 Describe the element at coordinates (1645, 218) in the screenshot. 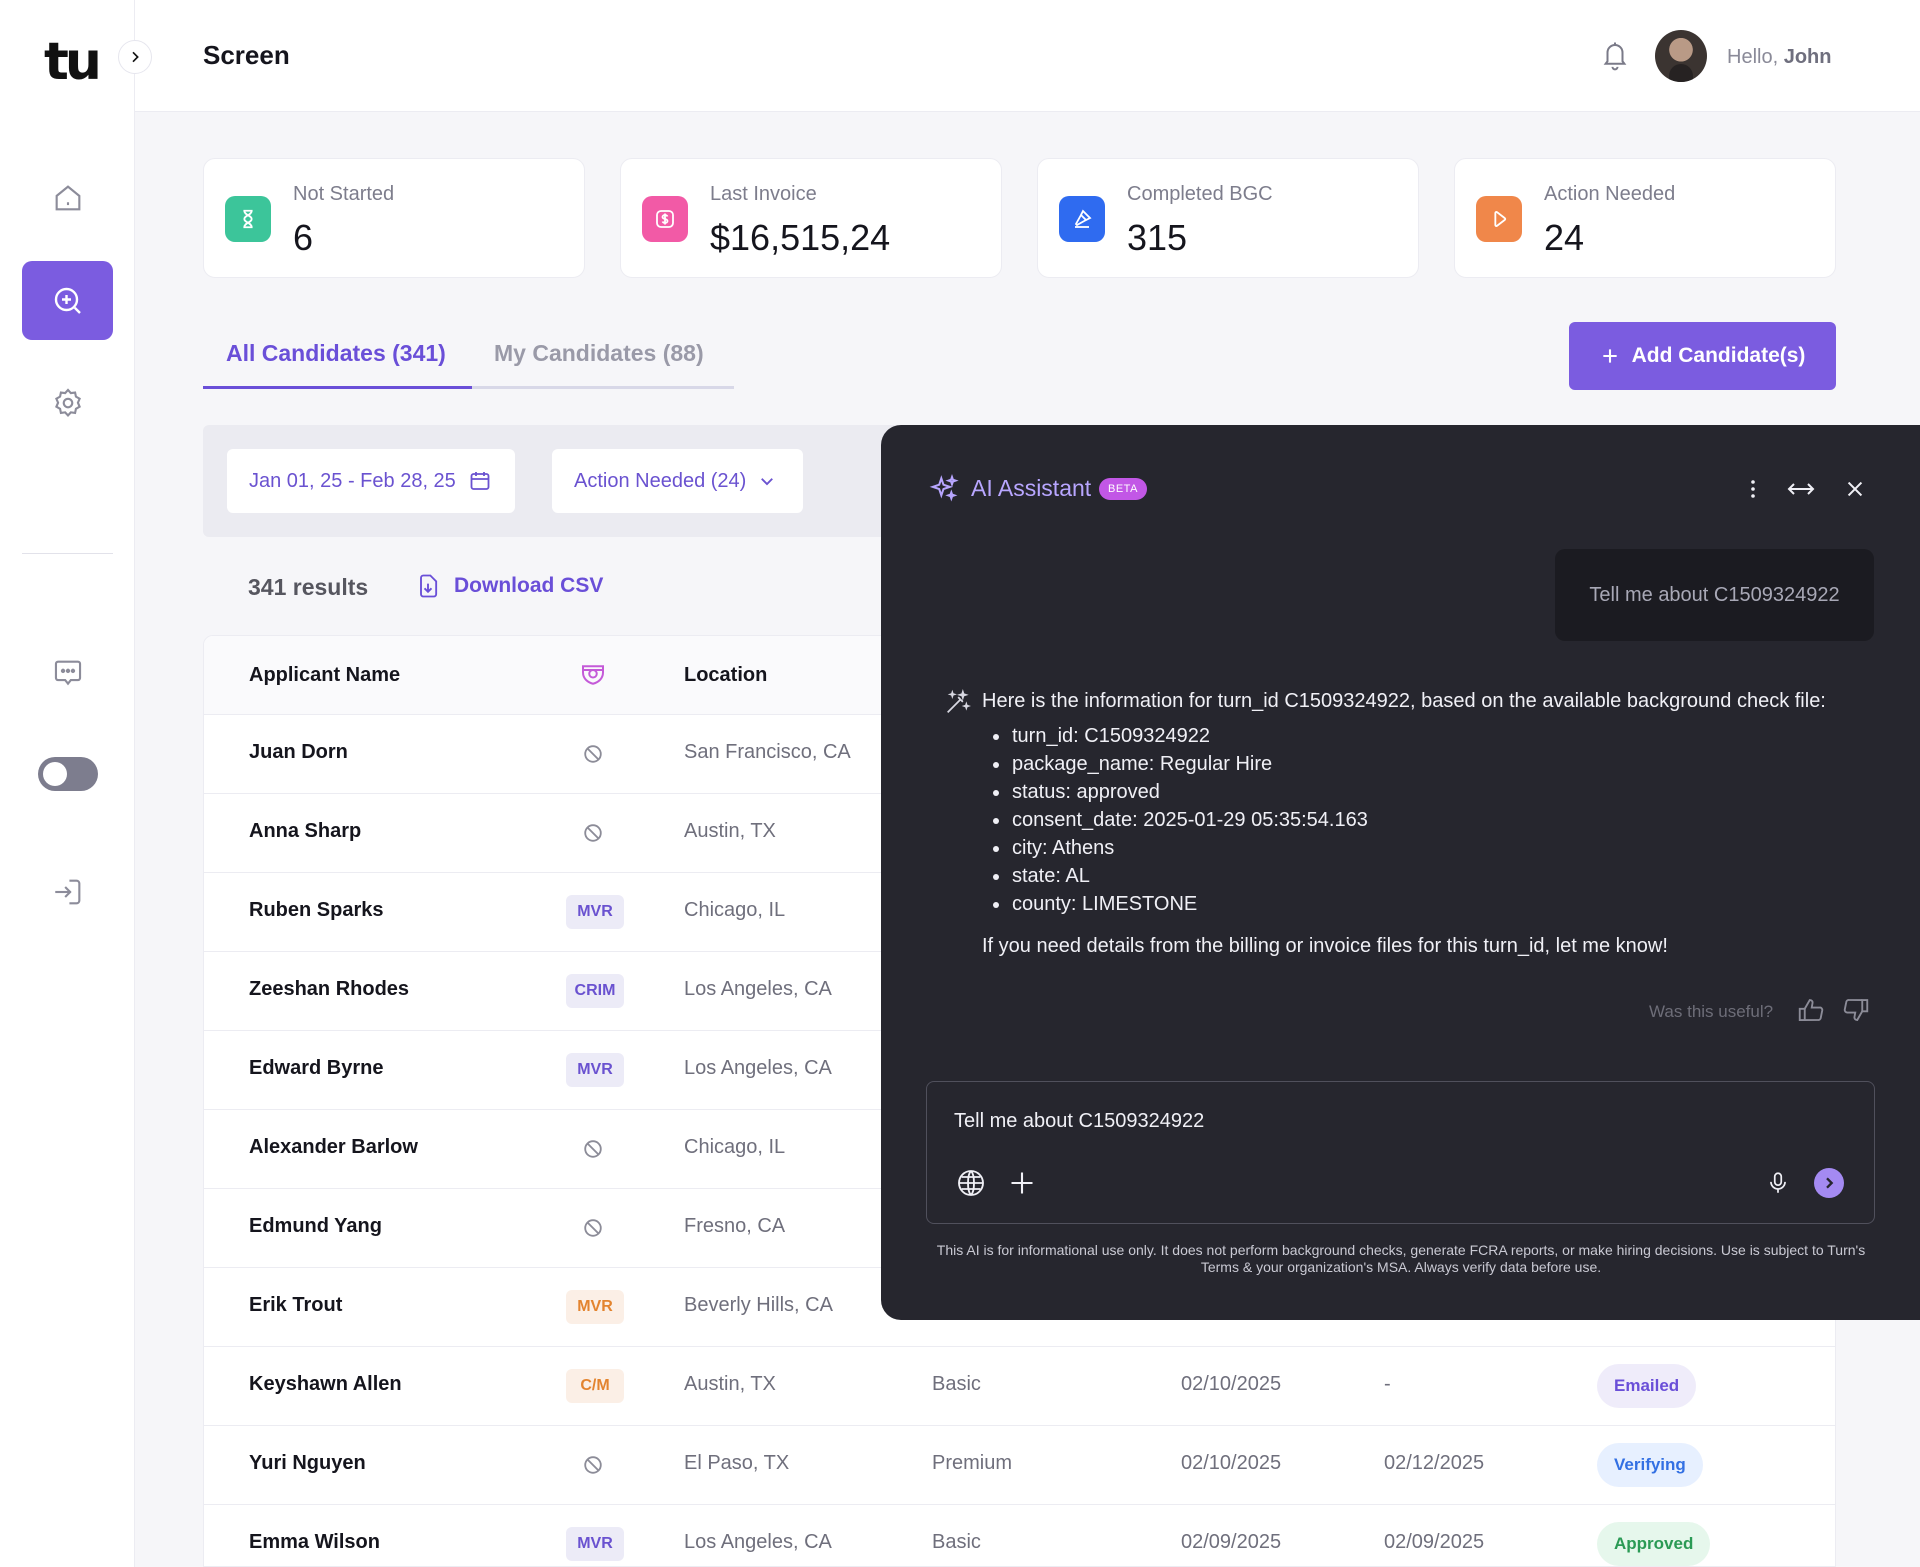

I see `stat-card-action-needed: Action Needed 24` at that location.